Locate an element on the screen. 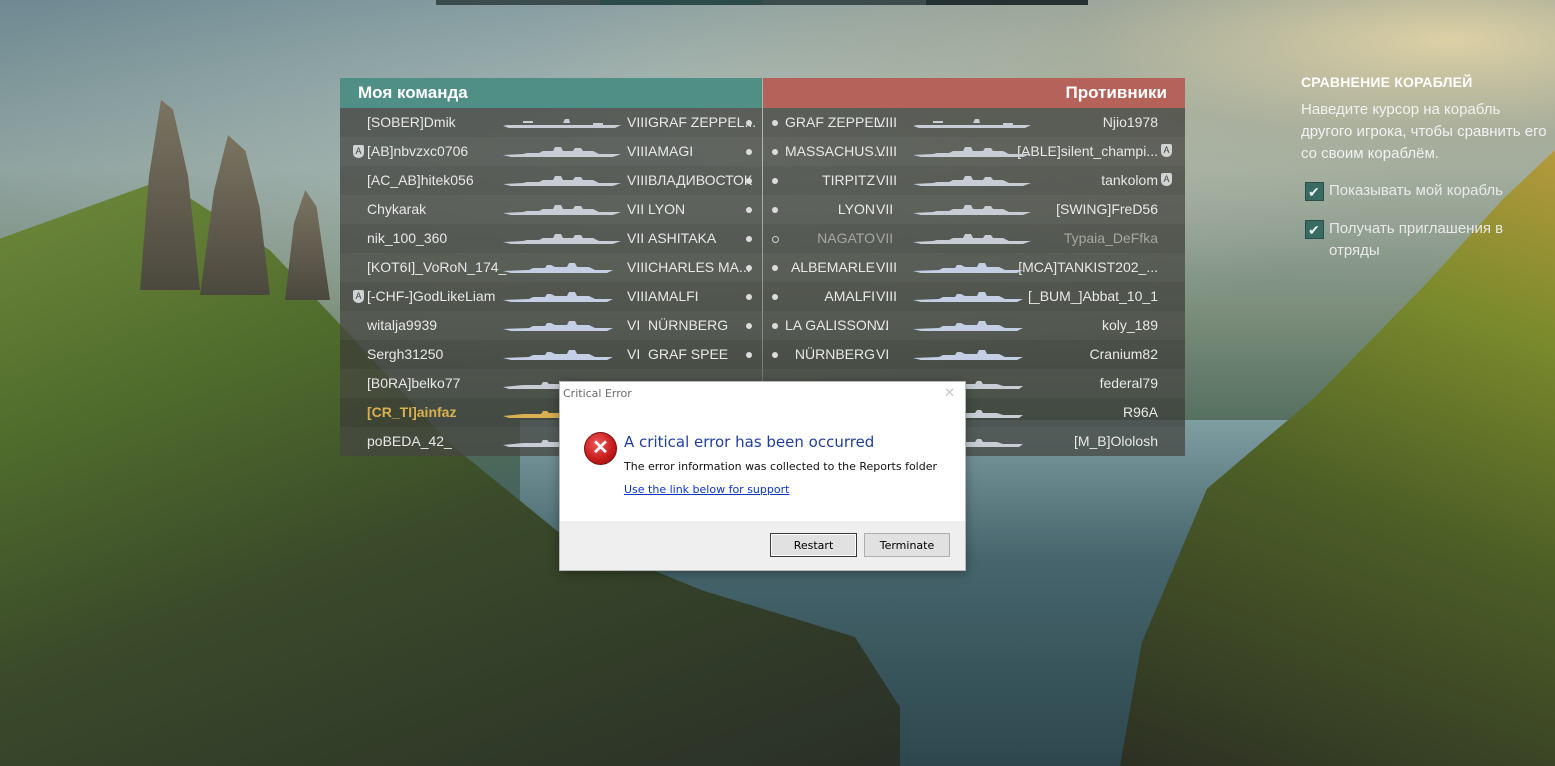 This screenshot has height=766, width=1555. player-row: Chykarak VII LYON is located at coordinates (551, 209).